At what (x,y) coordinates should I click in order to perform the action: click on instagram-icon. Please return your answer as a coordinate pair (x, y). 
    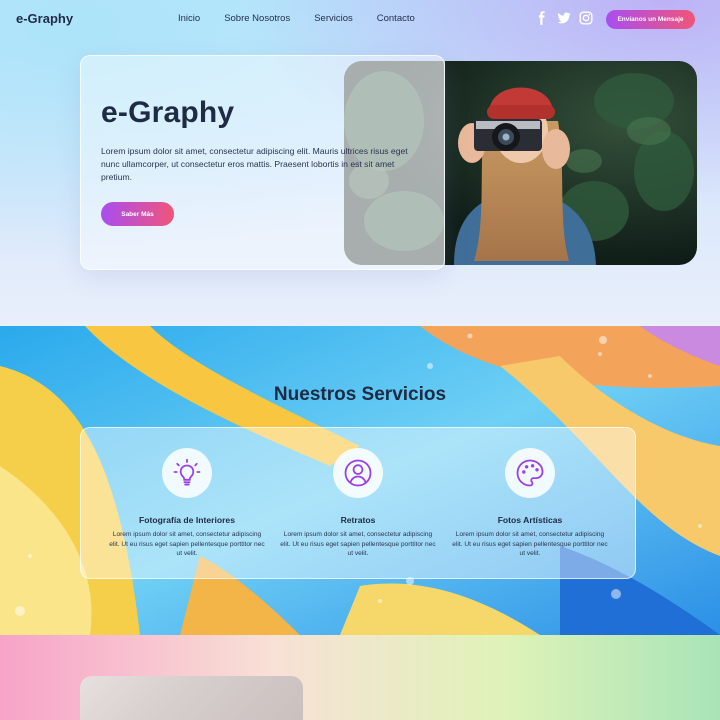
    Looking at the image, I should click on (586, 18).